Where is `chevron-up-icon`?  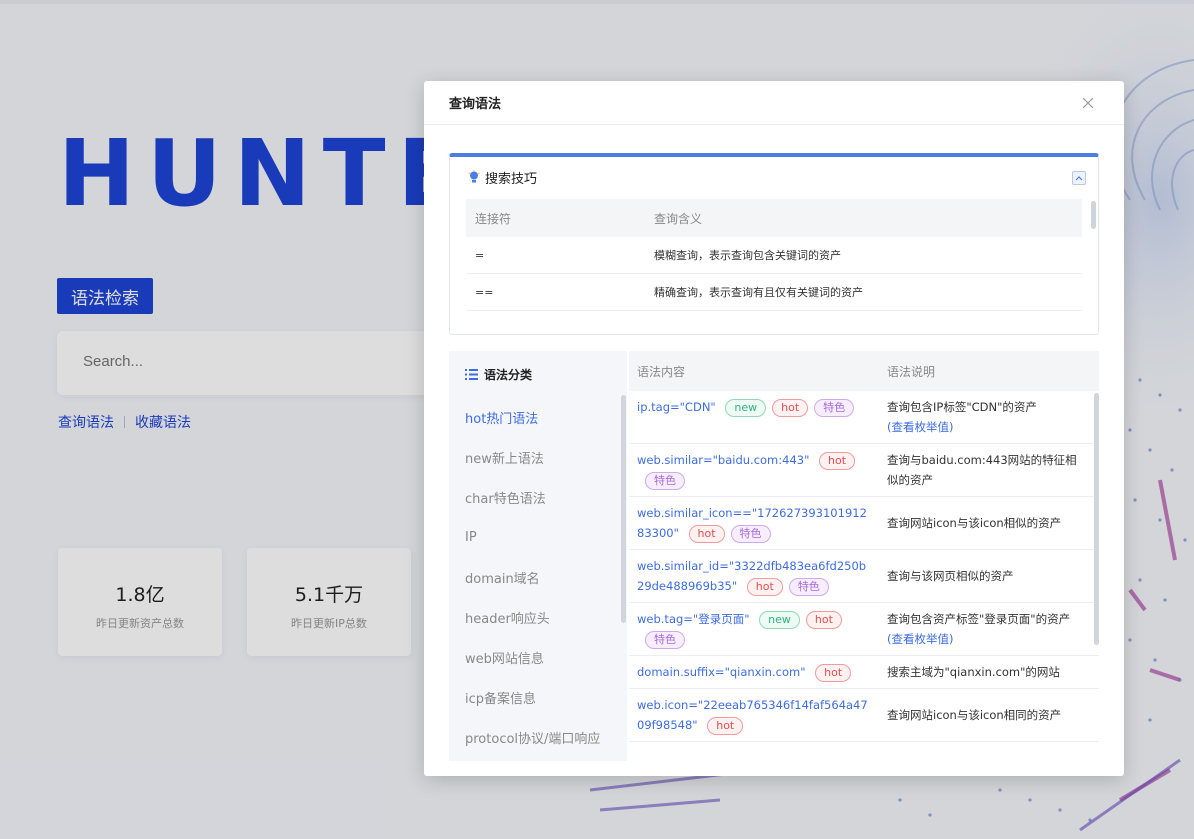
chevron-up-icon is located at coordinates (1079, 178).